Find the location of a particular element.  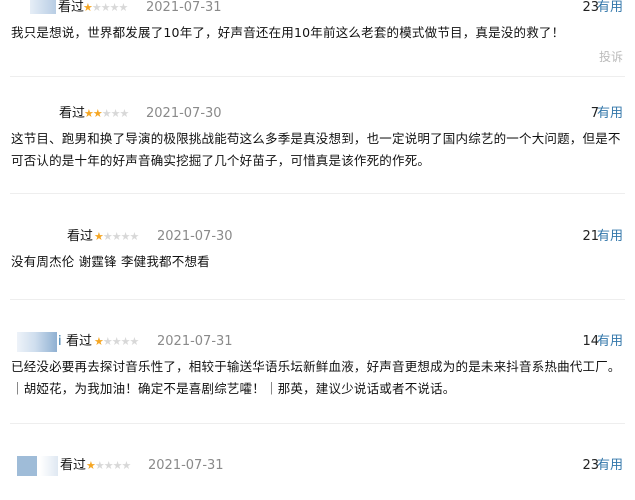

comment-meta: i 看过 ★★★★★ 2021-07-31 14 有用 is located at coordinates (317, 342).